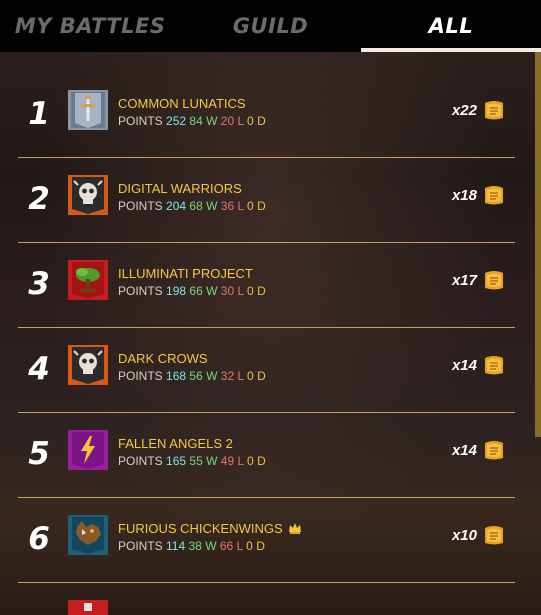 Image resolution: width=541 pixels, height=615 pixels. What do you see at coordinates (175, 443) in the screenshot?
I see `guild-name: FALLEN ANGELS 2` at bounding box center [175, 443].